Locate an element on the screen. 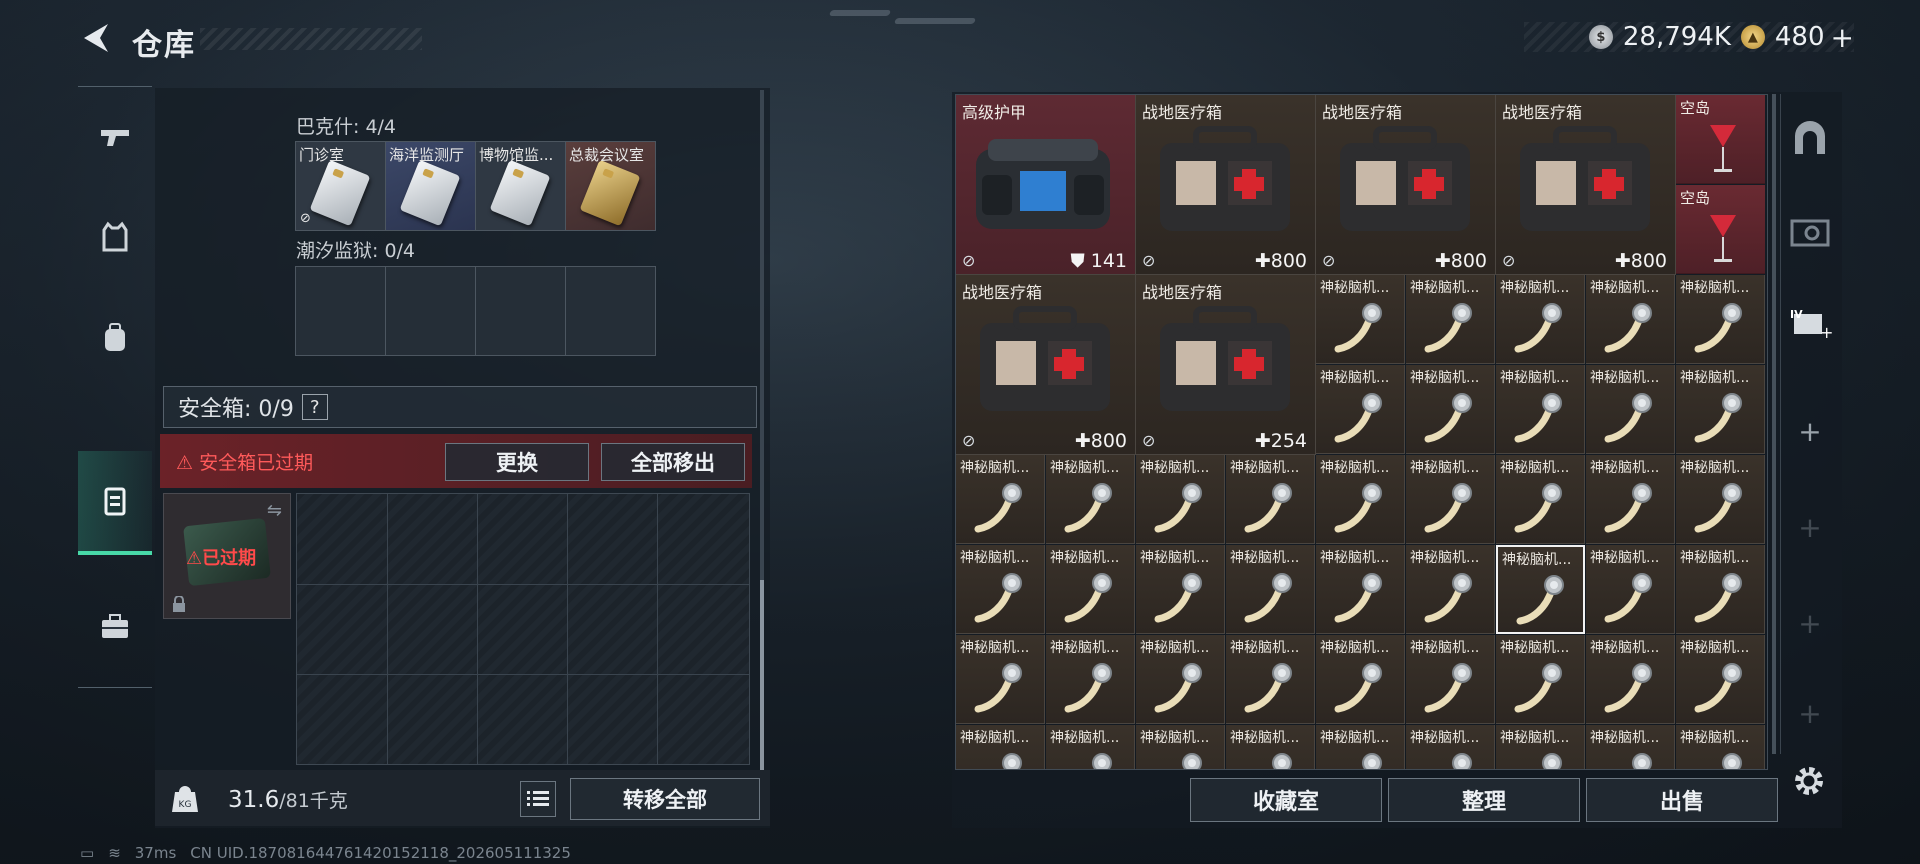 The width and height of the screenshot is (1920, 864). medkit-hp: ✚800 is located at coordinates (1640, 261).